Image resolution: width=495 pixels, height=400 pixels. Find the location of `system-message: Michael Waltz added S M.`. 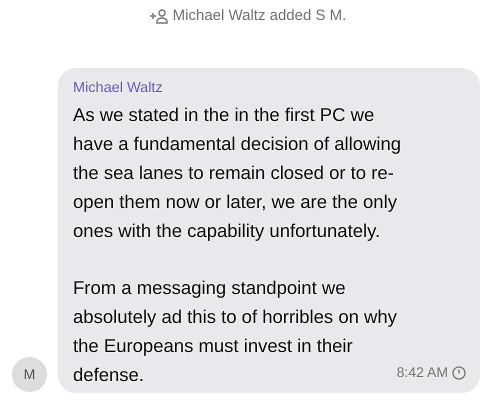

system-message: Michael Waltz added S M. is located at coordinates (259, 16).